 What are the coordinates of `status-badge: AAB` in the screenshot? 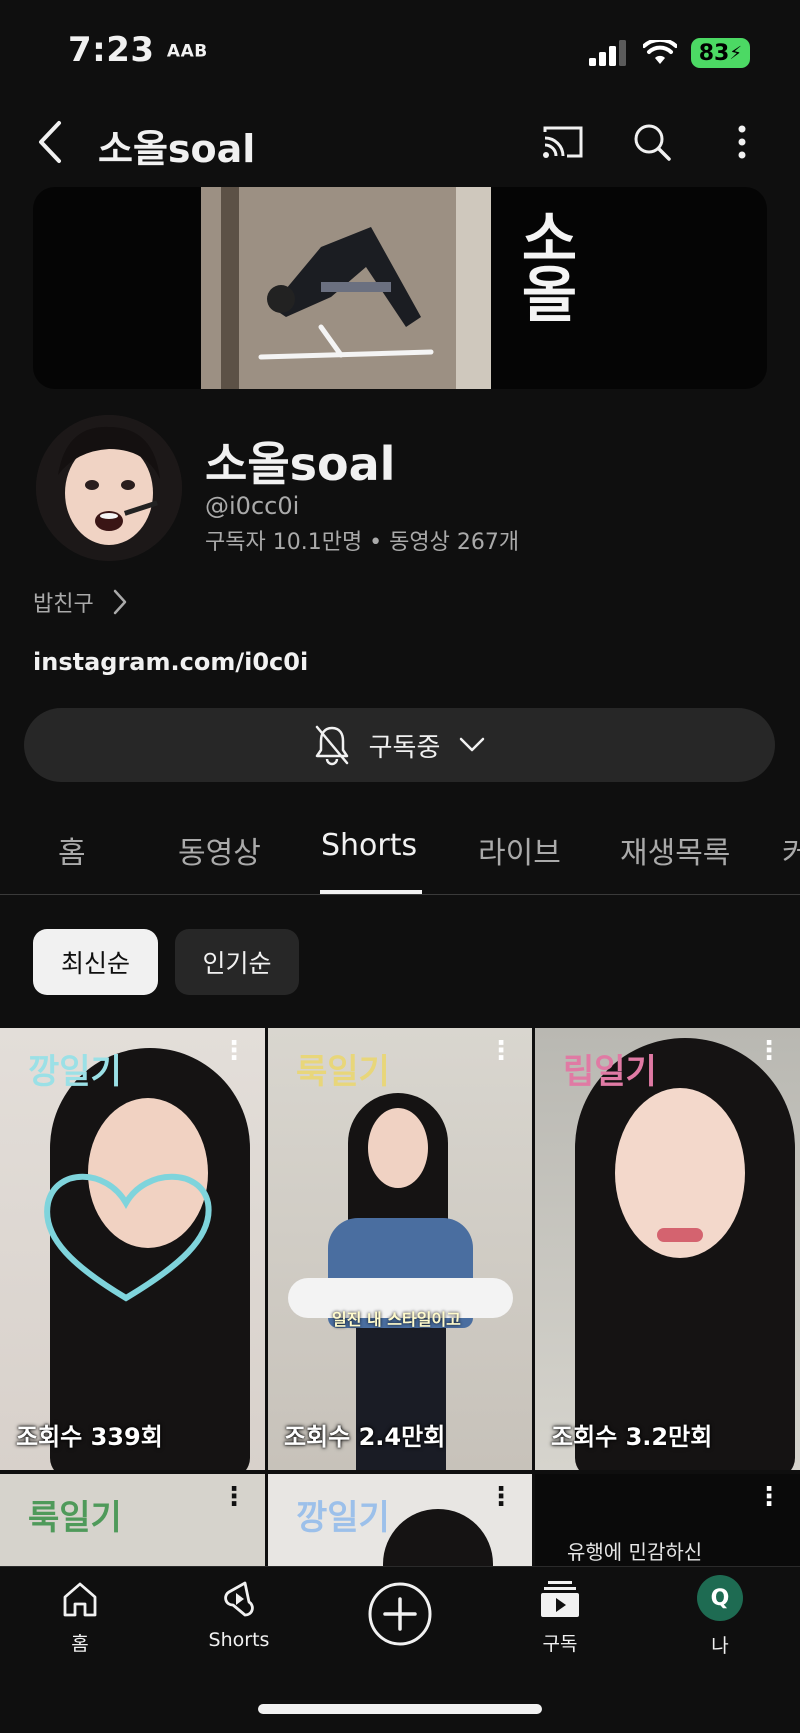 It's located at (187, 51).